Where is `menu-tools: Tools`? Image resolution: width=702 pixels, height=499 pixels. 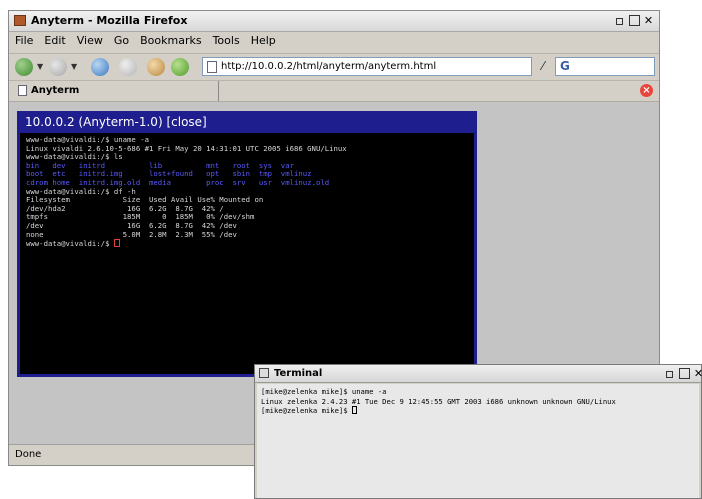
menu-tools: Tools is located at coordinates (226, 41).